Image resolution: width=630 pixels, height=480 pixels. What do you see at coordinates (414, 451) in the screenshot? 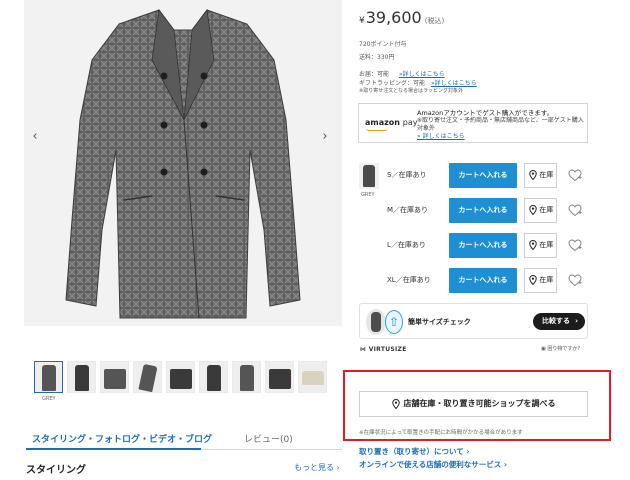
I see `reserve-info-link: 取り置き（取り寄せ）について ›` at bounding box center [414, 451].